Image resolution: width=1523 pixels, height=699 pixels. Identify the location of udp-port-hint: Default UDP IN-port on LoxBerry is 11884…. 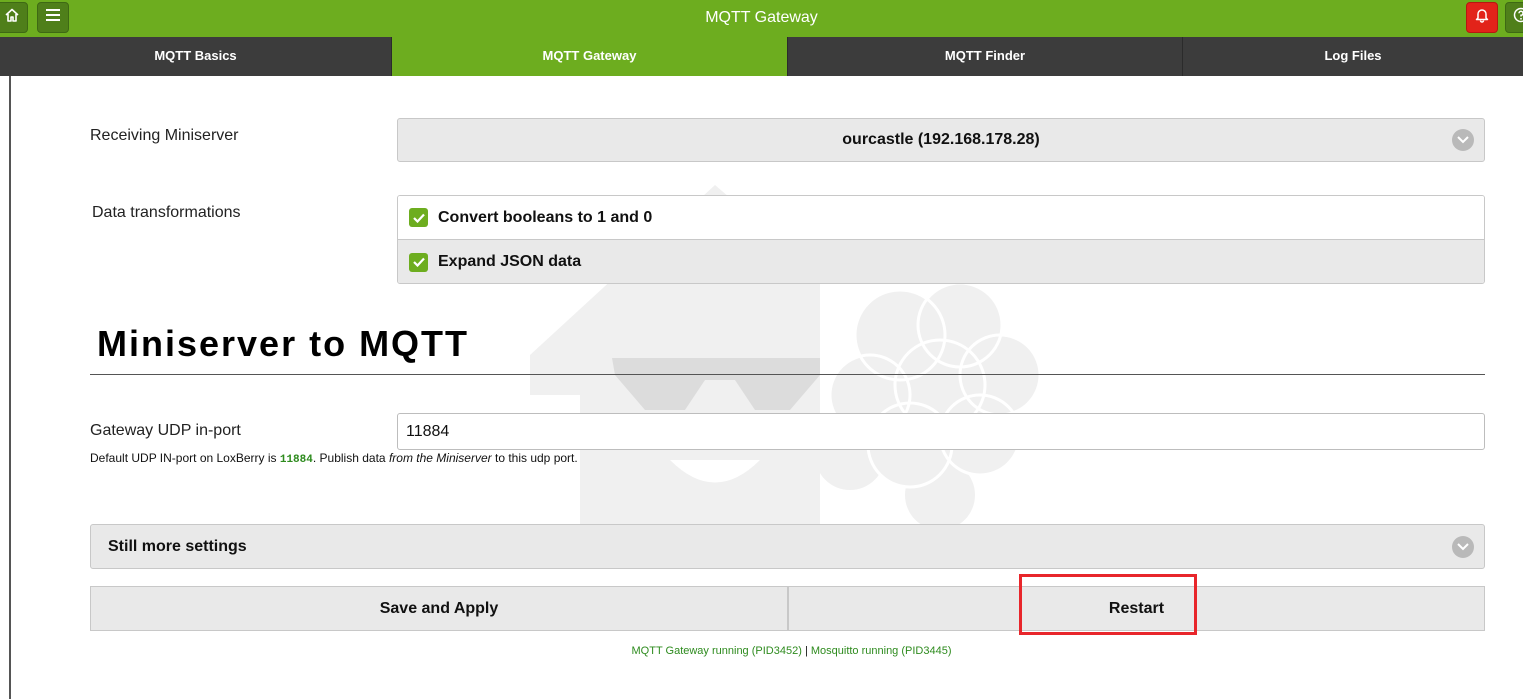
(334, 458).